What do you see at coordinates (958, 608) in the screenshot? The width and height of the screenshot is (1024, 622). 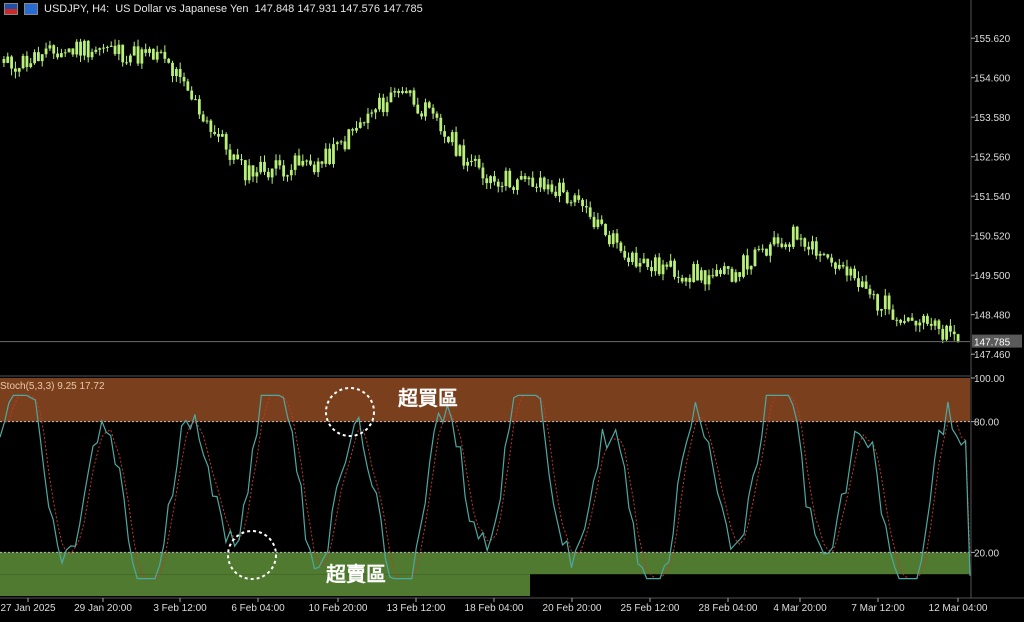 I see `time-tick-label: 12 Mar 04:00` at bounding box center [958, 608].